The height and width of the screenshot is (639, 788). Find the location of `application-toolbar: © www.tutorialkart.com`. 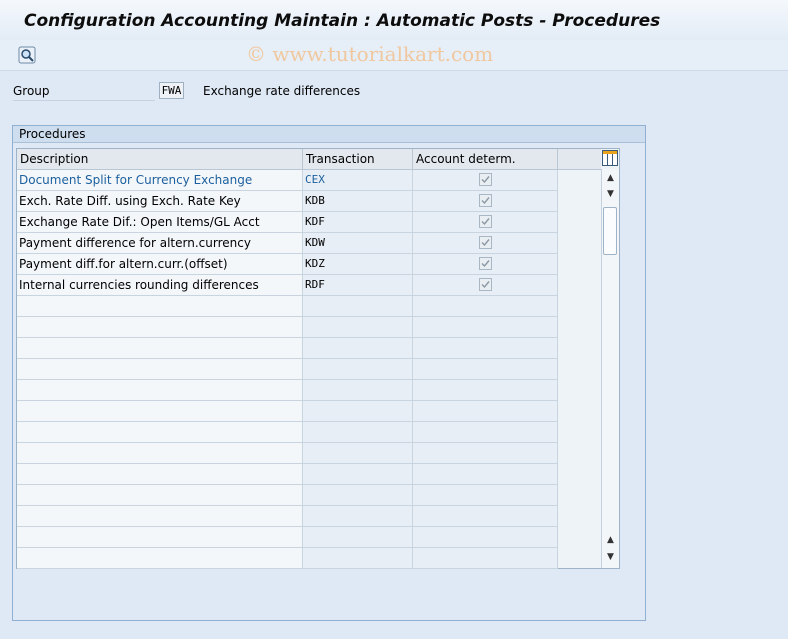

application-toolbar: © www.tutorialkart.com is located at coordinates (394, 55).